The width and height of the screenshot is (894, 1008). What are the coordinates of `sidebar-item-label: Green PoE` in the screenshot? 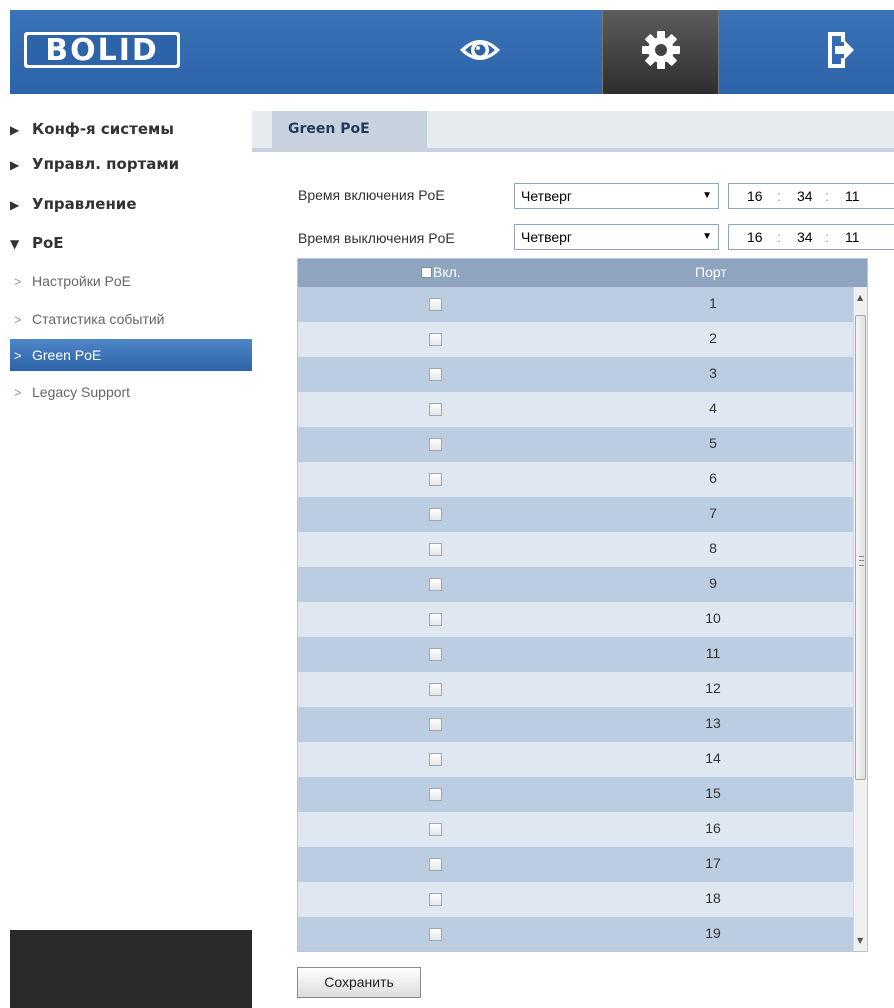 It's located at (67, 355).